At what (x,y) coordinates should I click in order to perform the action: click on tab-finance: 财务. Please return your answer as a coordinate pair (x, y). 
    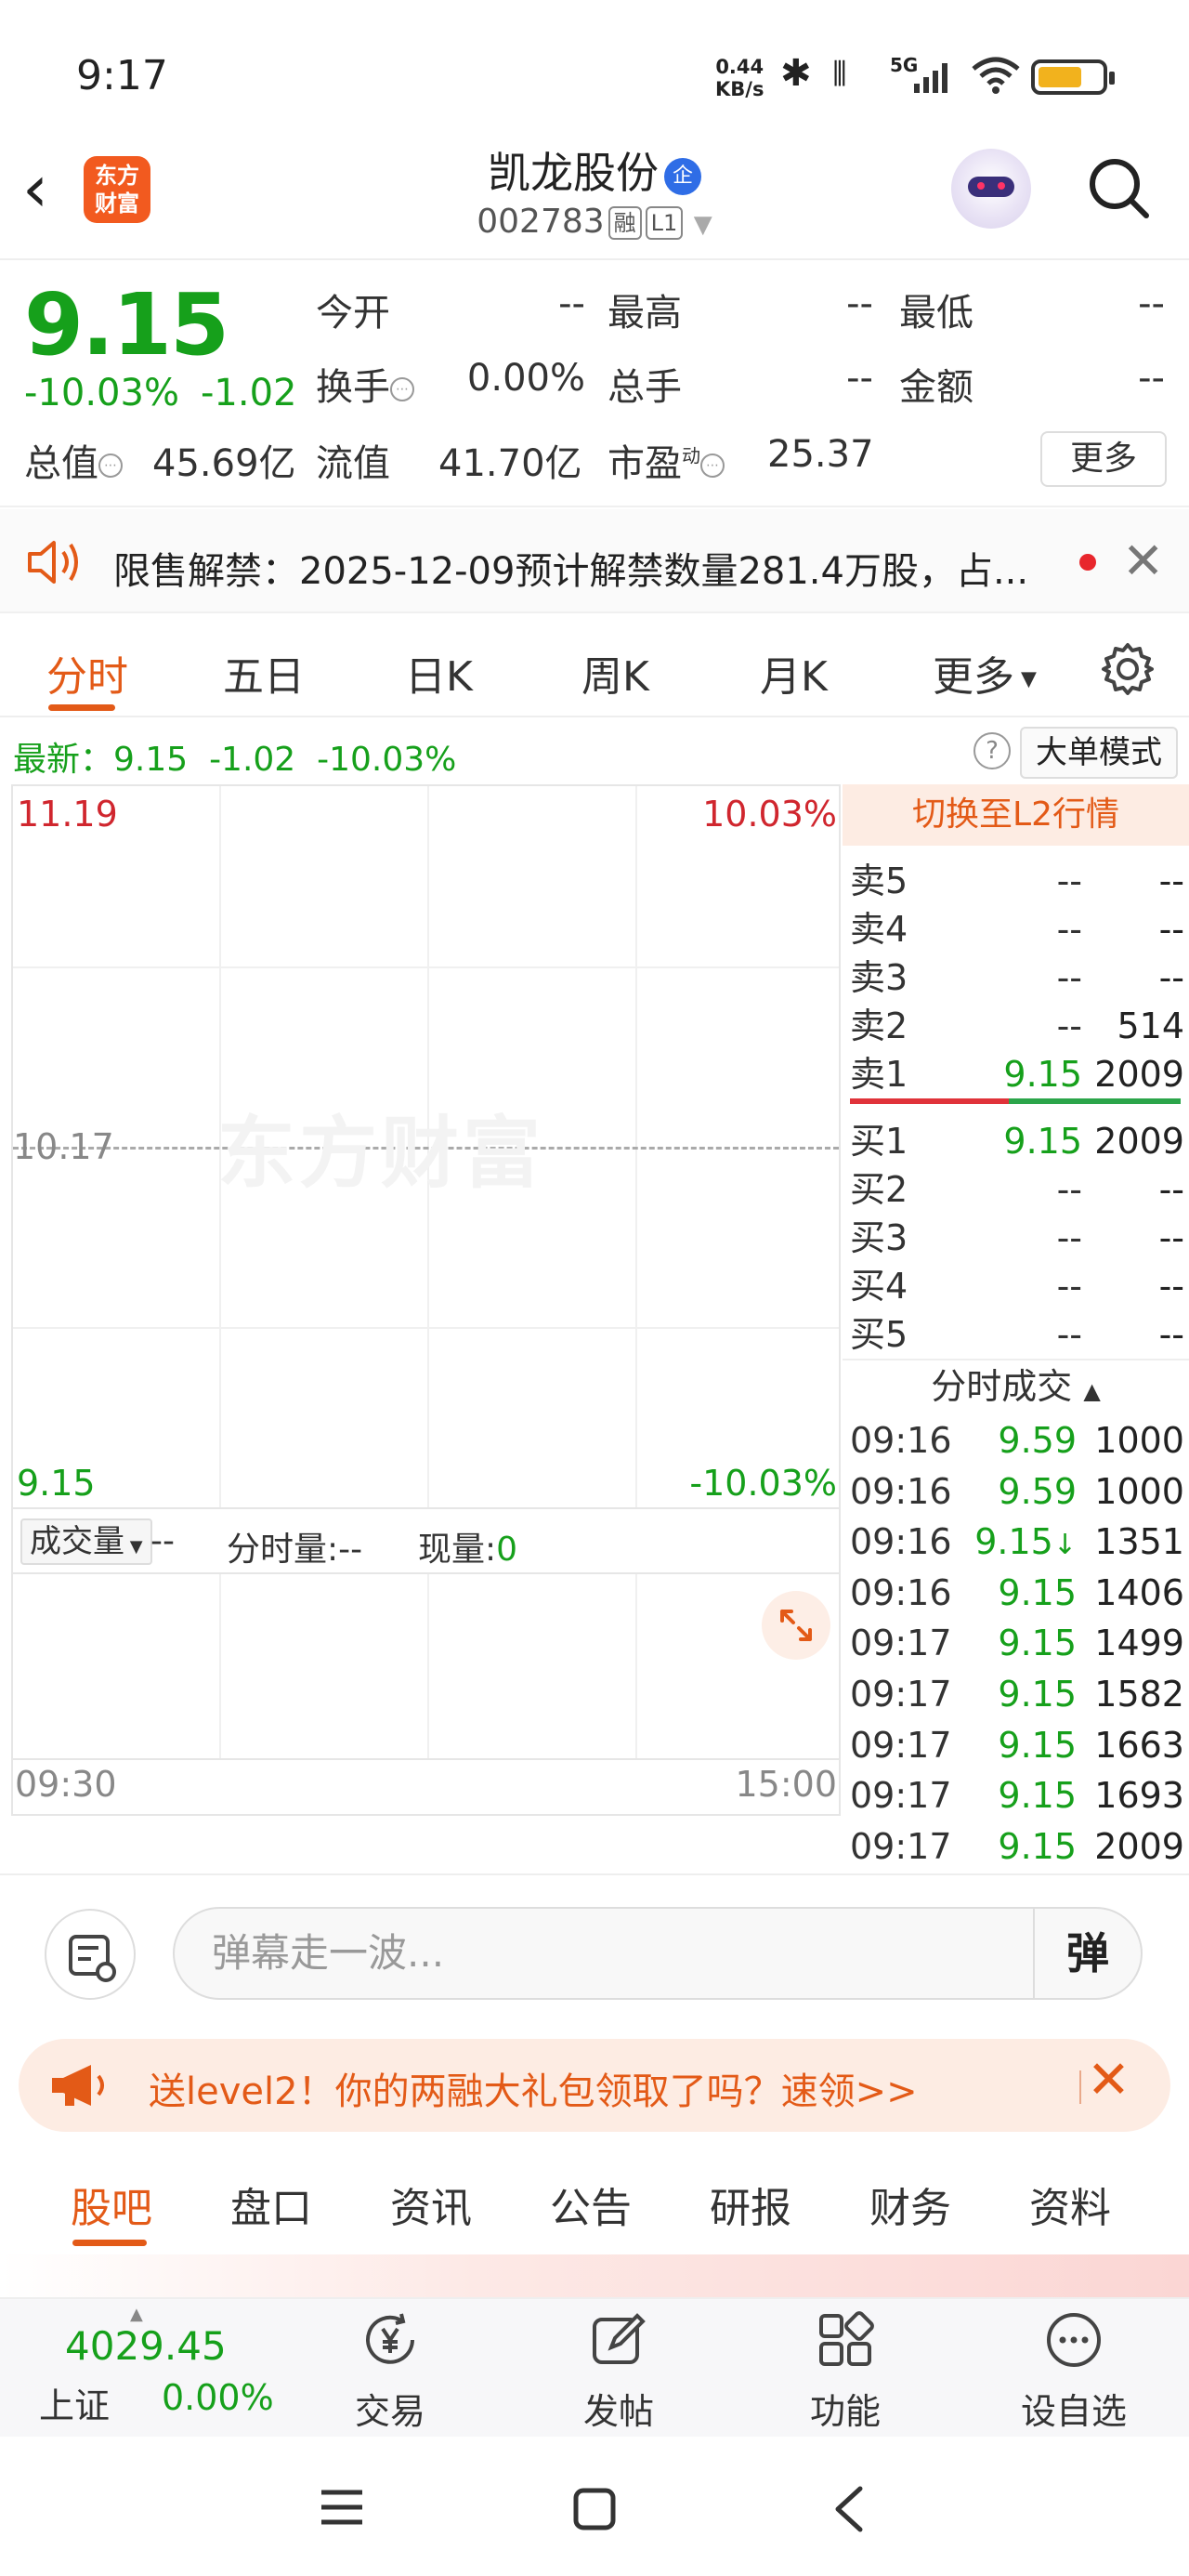
    Looking at the image, I should click on (910, 2204).